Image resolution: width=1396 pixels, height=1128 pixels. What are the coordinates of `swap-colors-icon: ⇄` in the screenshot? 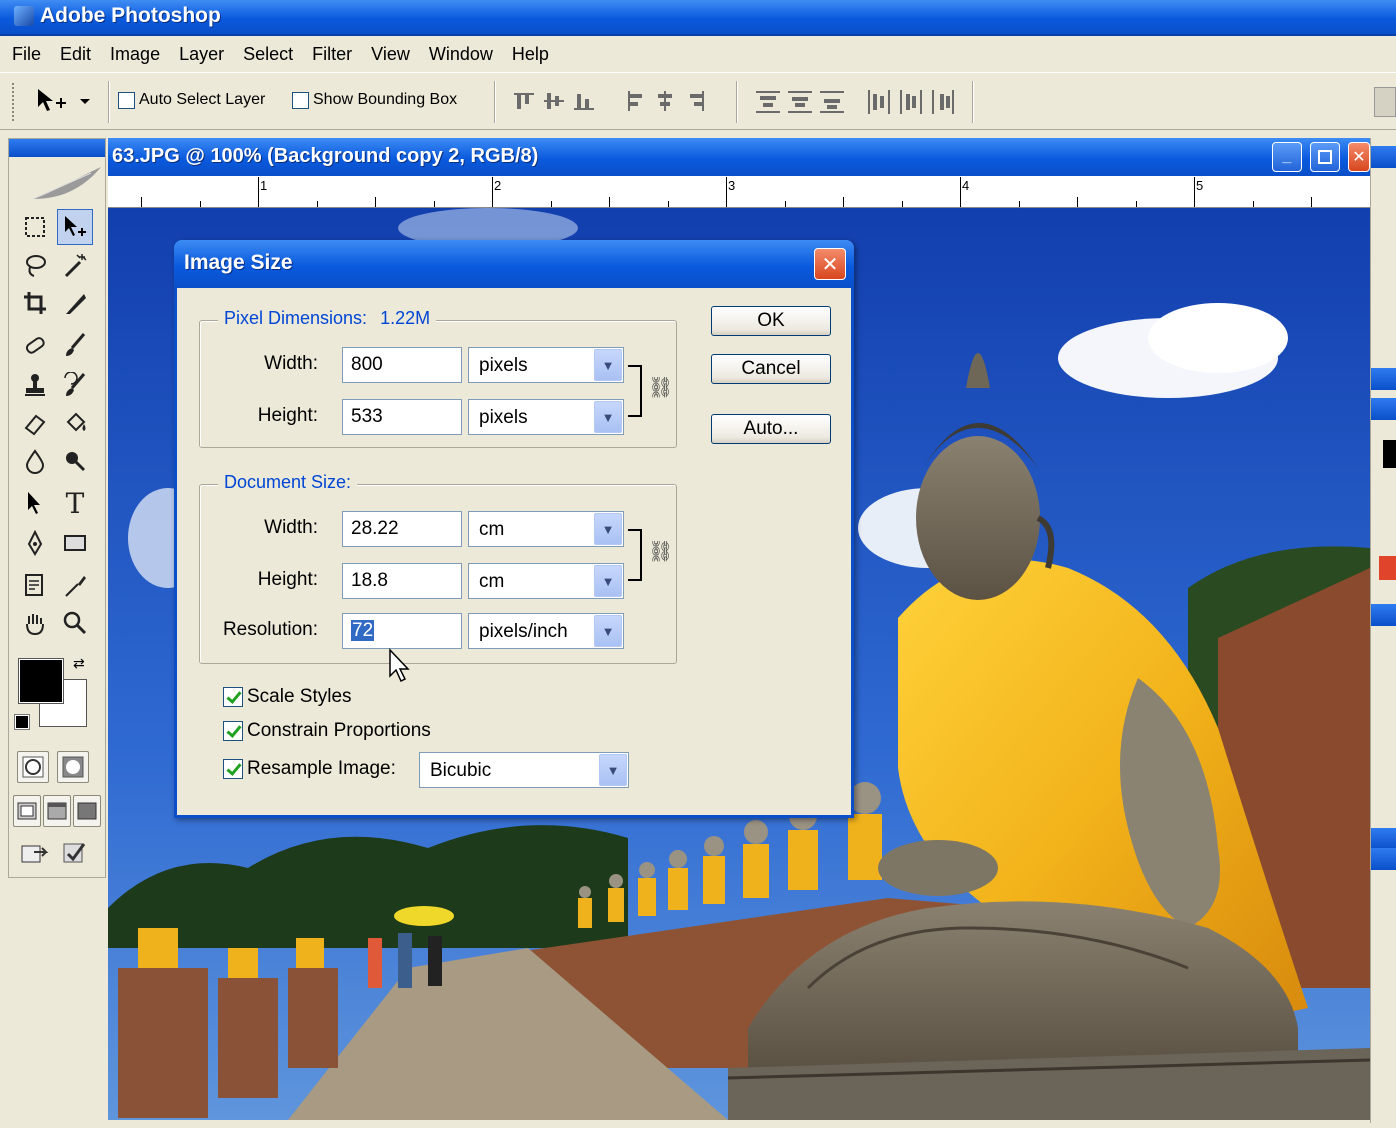 It's located at (79, 663).